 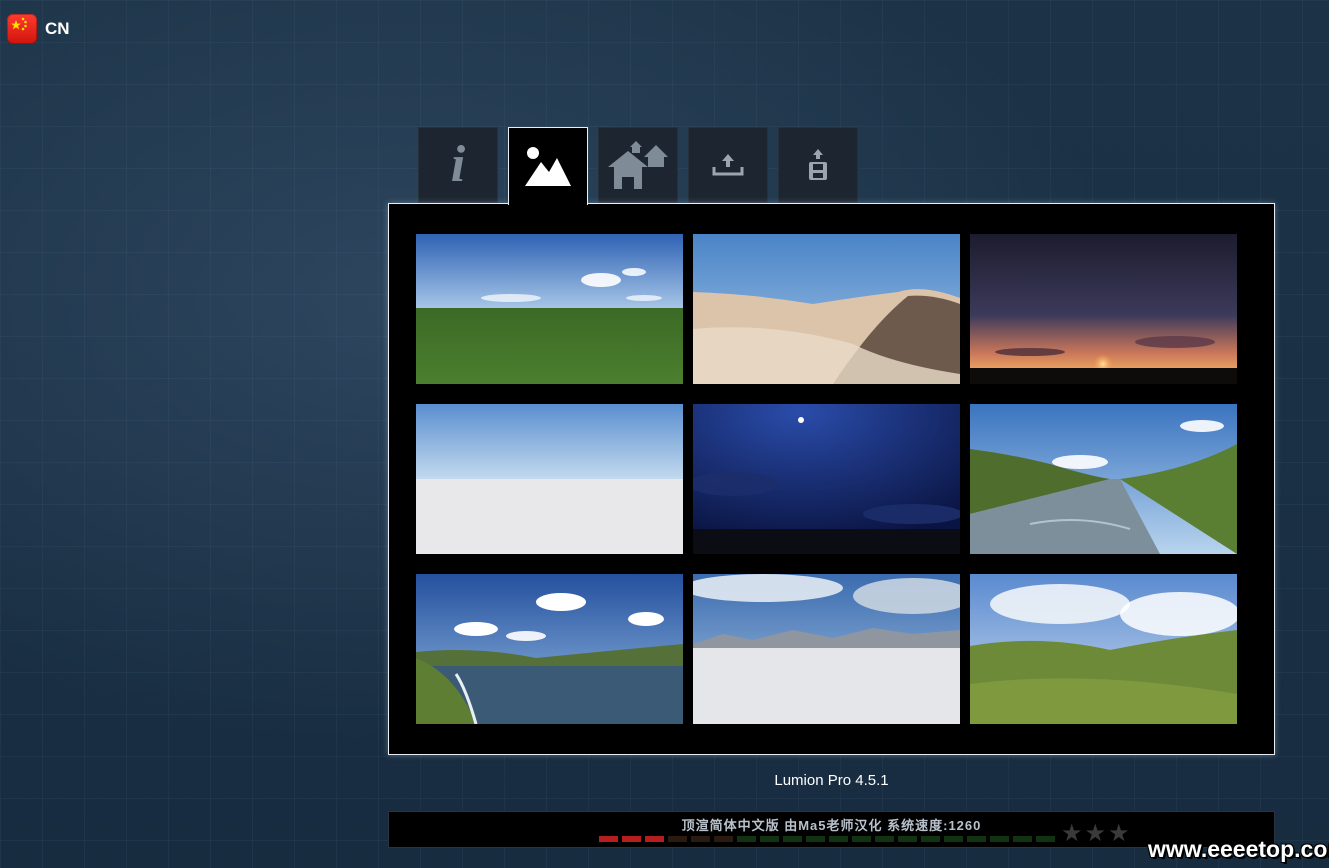 I want to click on tab-landscape, so click(x=548, y=166).